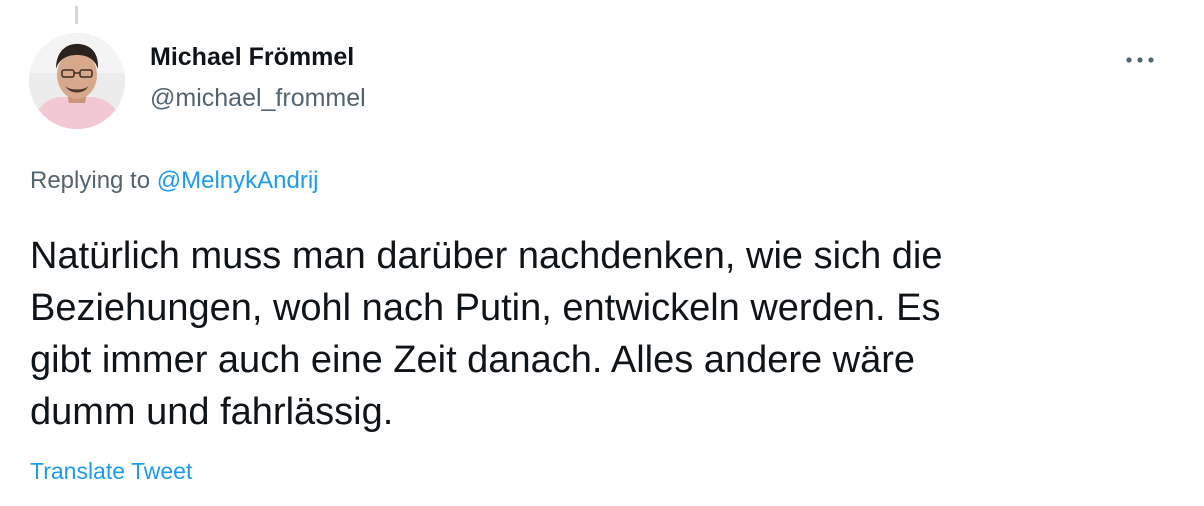 The width and height of the screenshot is (1204, 506). I want to click on more-horizontal-icon, so click(1140, 60).